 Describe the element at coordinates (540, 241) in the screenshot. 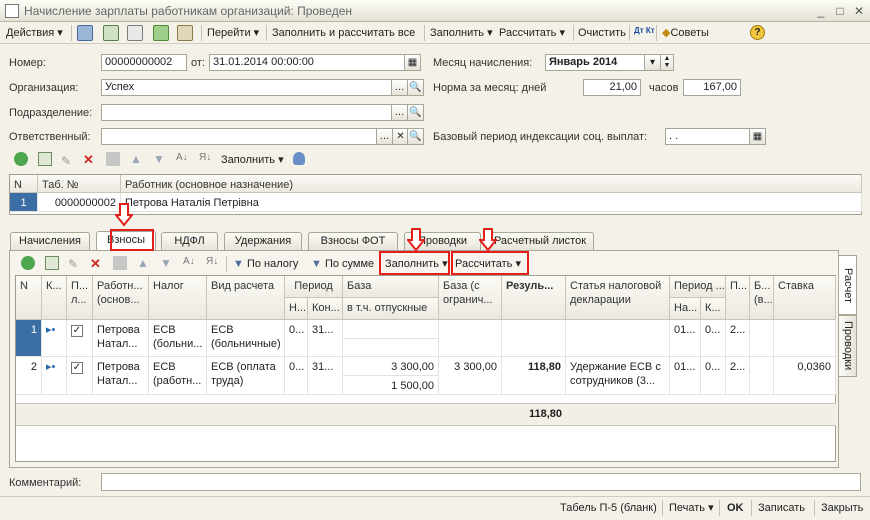

I see `tab-payslip: Расчетный листок` at that location.